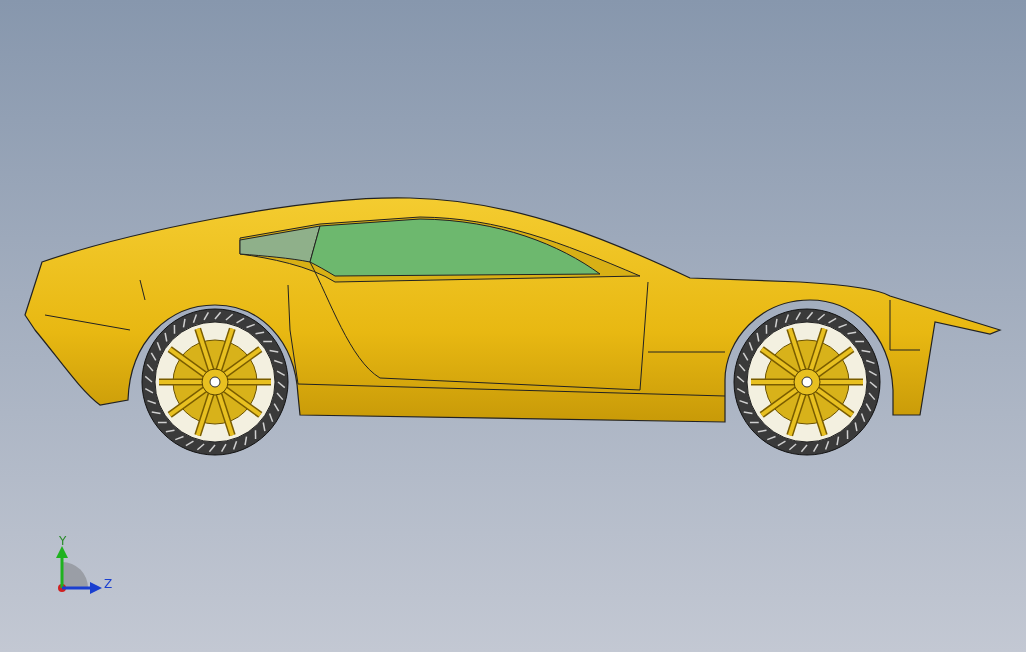 The image size is (1026, 652). I want to click on axis-label: Y, so click(63, 541).